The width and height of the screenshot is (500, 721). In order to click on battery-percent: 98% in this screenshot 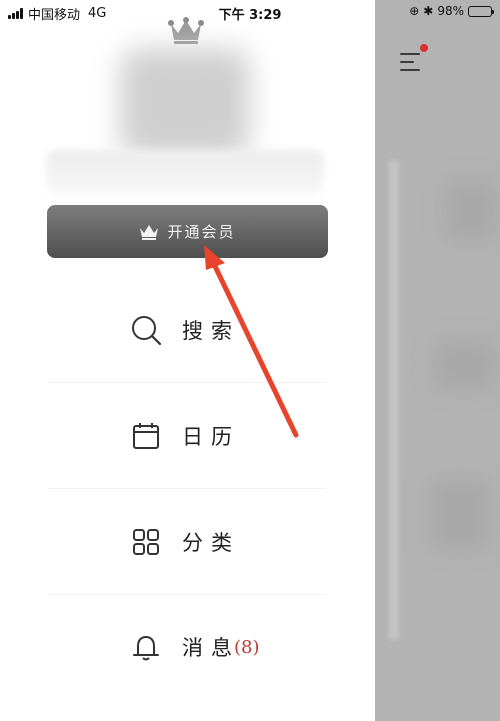, I will do `click(450, 11)`.